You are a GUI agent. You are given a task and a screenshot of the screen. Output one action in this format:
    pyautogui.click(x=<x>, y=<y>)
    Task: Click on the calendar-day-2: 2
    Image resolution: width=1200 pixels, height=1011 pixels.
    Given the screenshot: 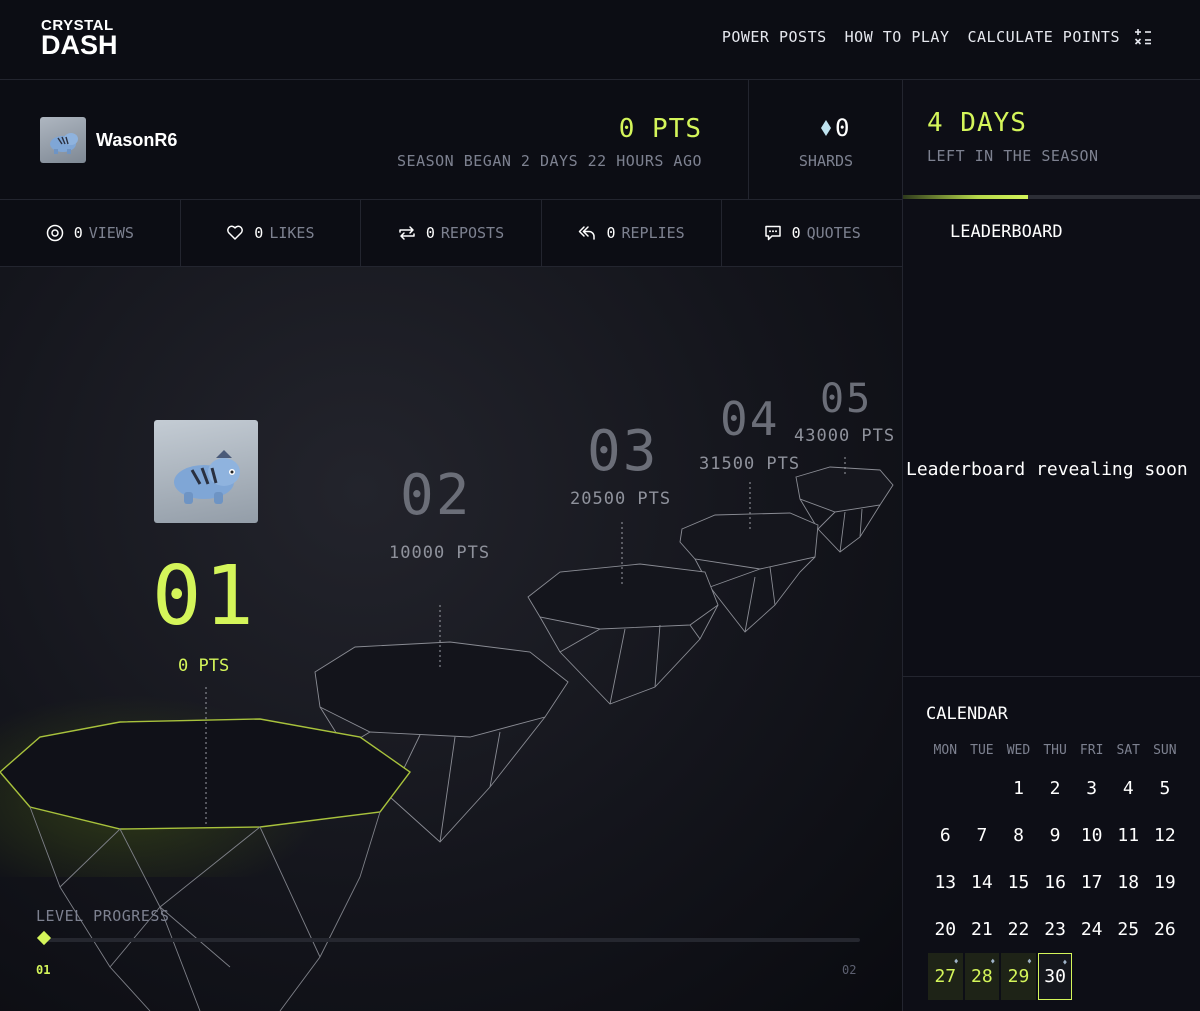 What is the action you would take?
    pyautogui.click(x=1055, y=788)
    